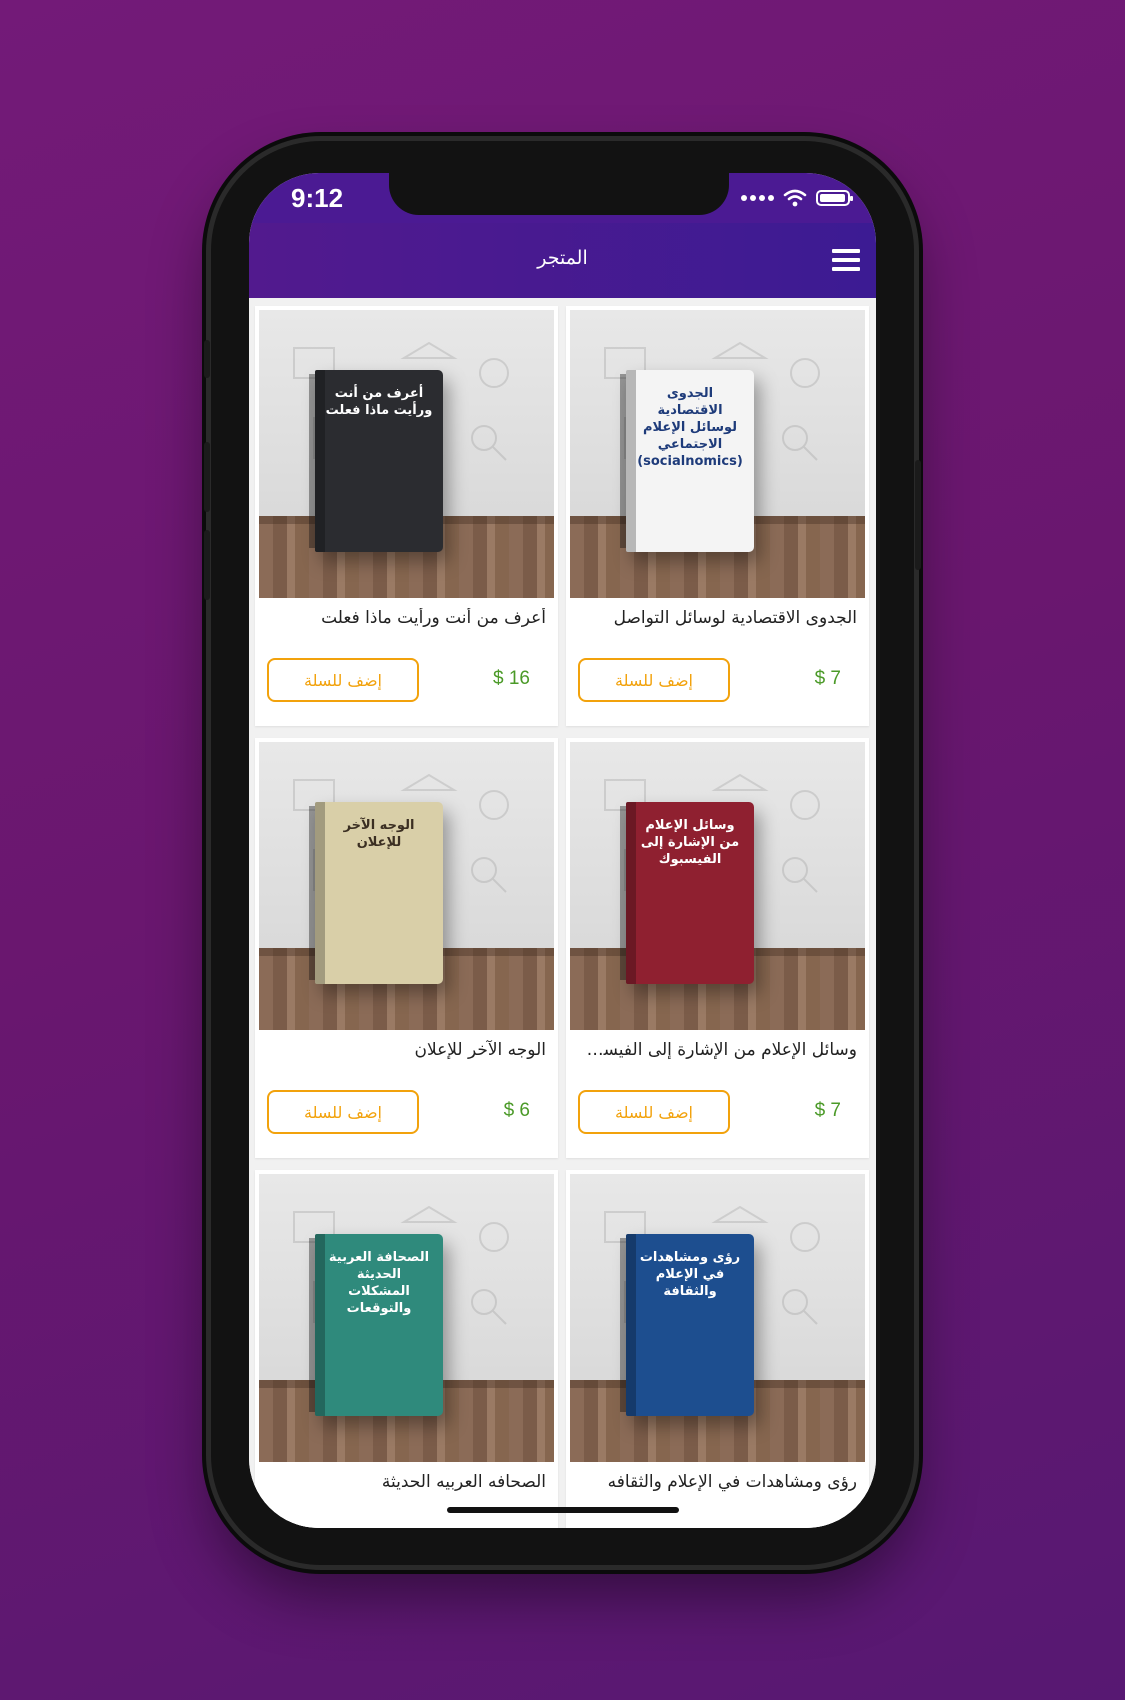 This screenshot has width=1125, height=1700. What do you see at coordinates (717, 622) in the screenshot?
I see `product-title: الجدوى الاقتصادية لوسائل التواصل` at bounding box center [717, 622].